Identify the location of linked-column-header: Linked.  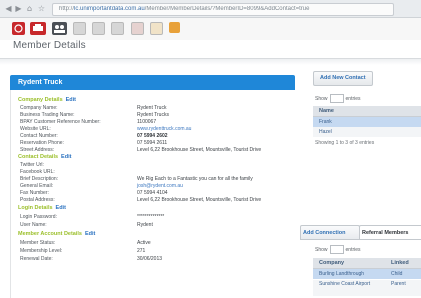
(400, 263).